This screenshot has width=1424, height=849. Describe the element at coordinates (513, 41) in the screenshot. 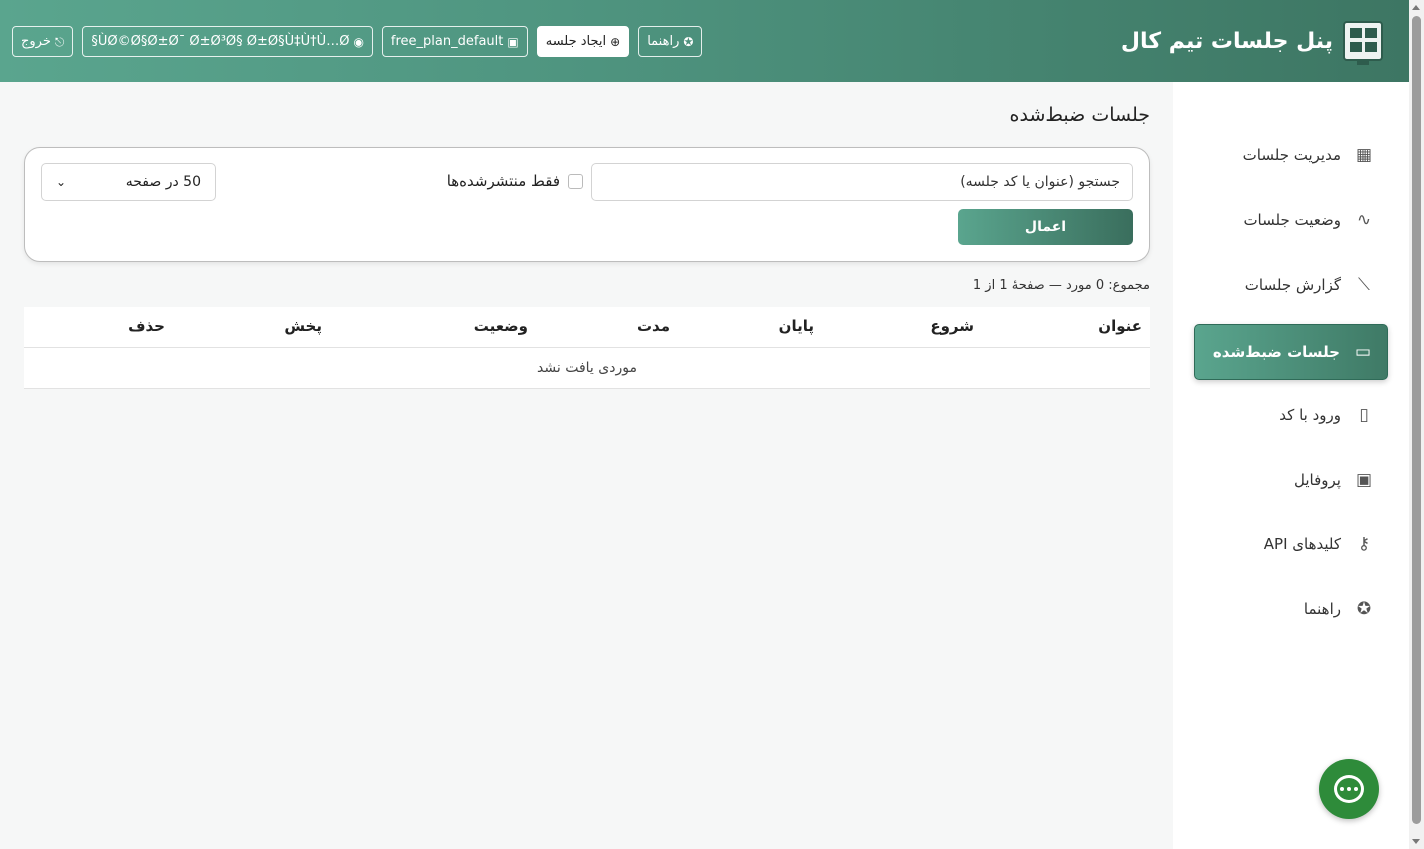

I see `package-icon: ▣` at that location.